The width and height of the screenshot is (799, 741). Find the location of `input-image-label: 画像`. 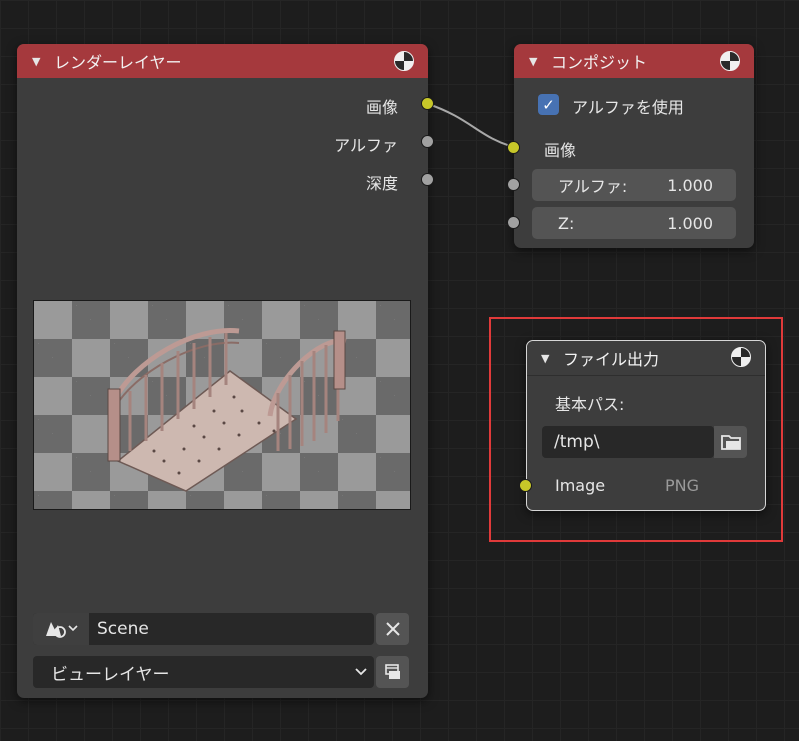

input-image-label: 画像 is located at coordinates (560, 150).